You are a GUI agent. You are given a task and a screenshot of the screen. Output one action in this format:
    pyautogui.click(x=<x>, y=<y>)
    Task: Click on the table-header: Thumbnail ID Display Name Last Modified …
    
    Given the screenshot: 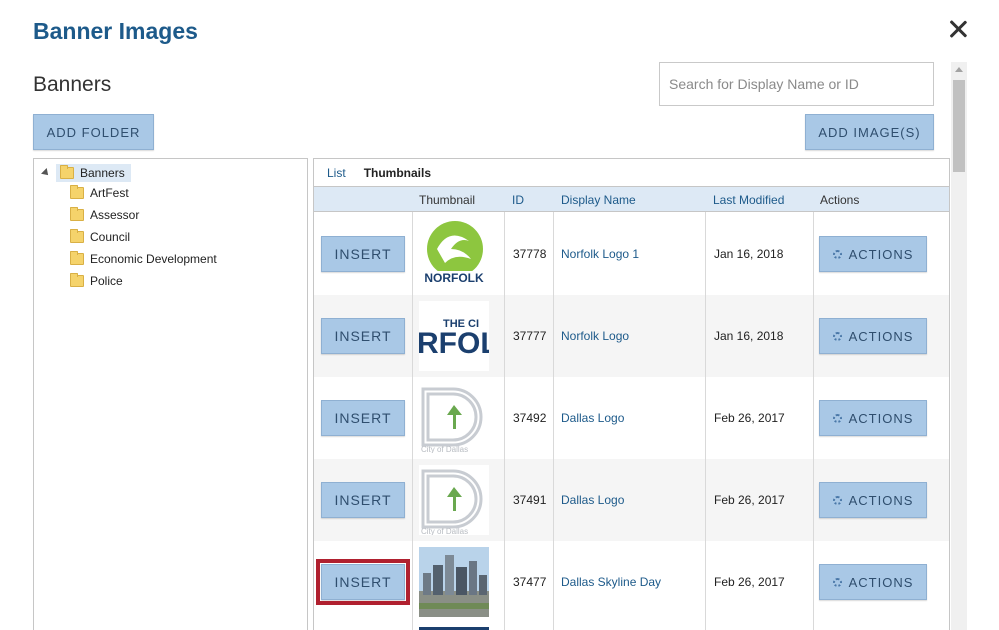 What is the action you would take?
    pyautogui.click(x=631, y=199)
    